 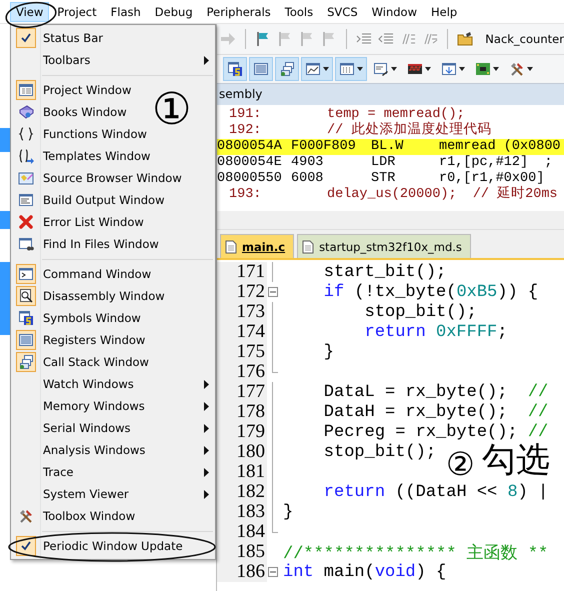 I want to click on menu-bar-item: Tools, so click(x=299, y=12).